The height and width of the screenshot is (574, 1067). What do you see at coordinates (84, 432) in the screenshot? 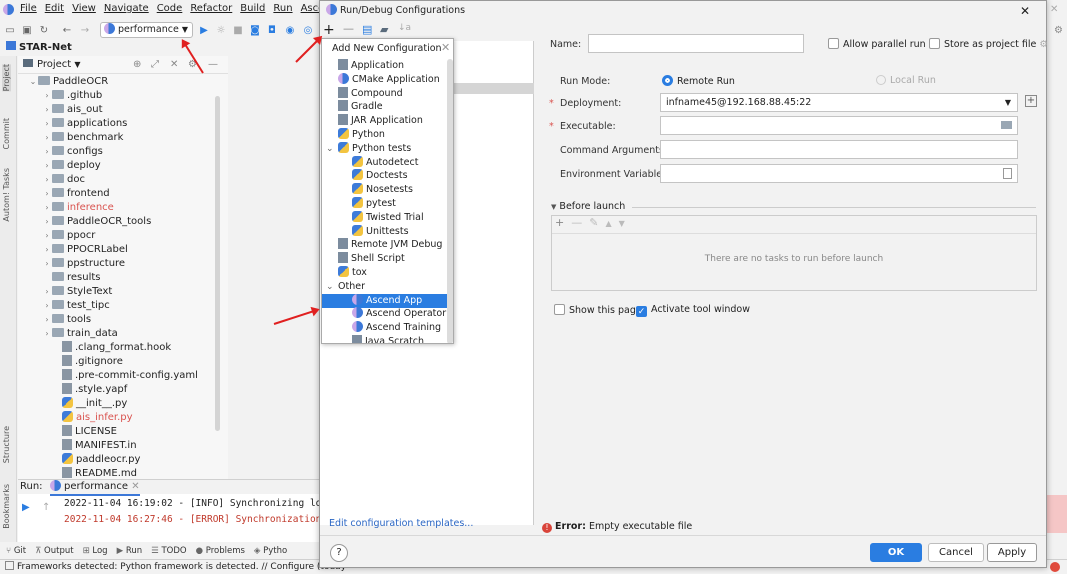
I see `tree-file: LICENSE` at bounding box center [84, 432].